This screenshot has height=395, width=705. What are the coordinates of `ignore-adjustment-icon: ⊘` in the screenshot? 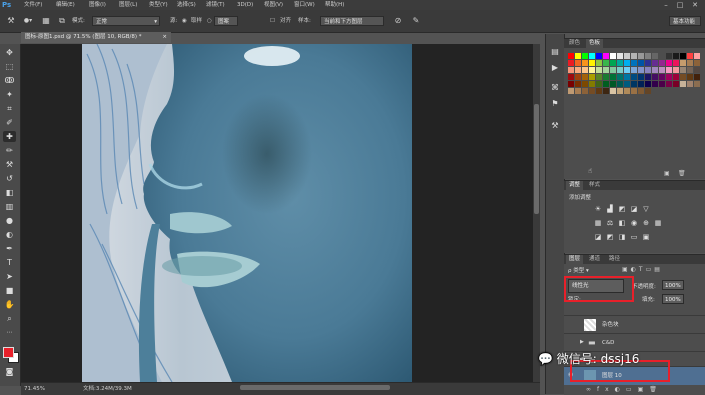 It's located at (398, 21).